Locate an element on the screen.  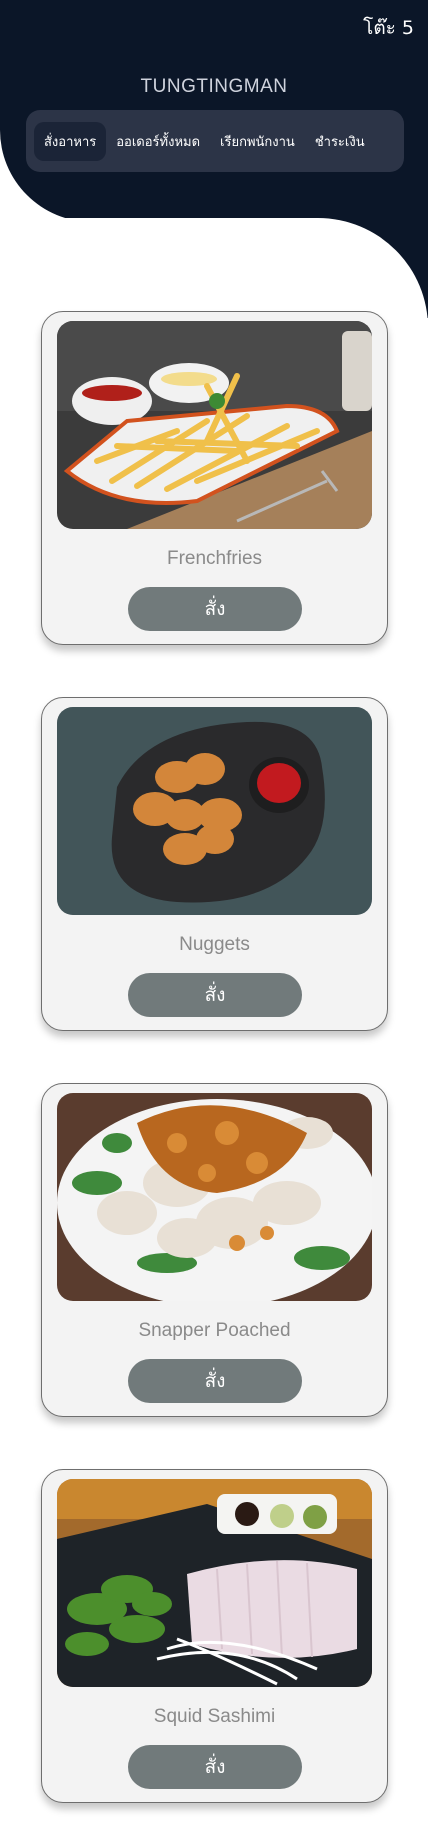
squid-sashimi-photo is located at coordinates (214, 1583).